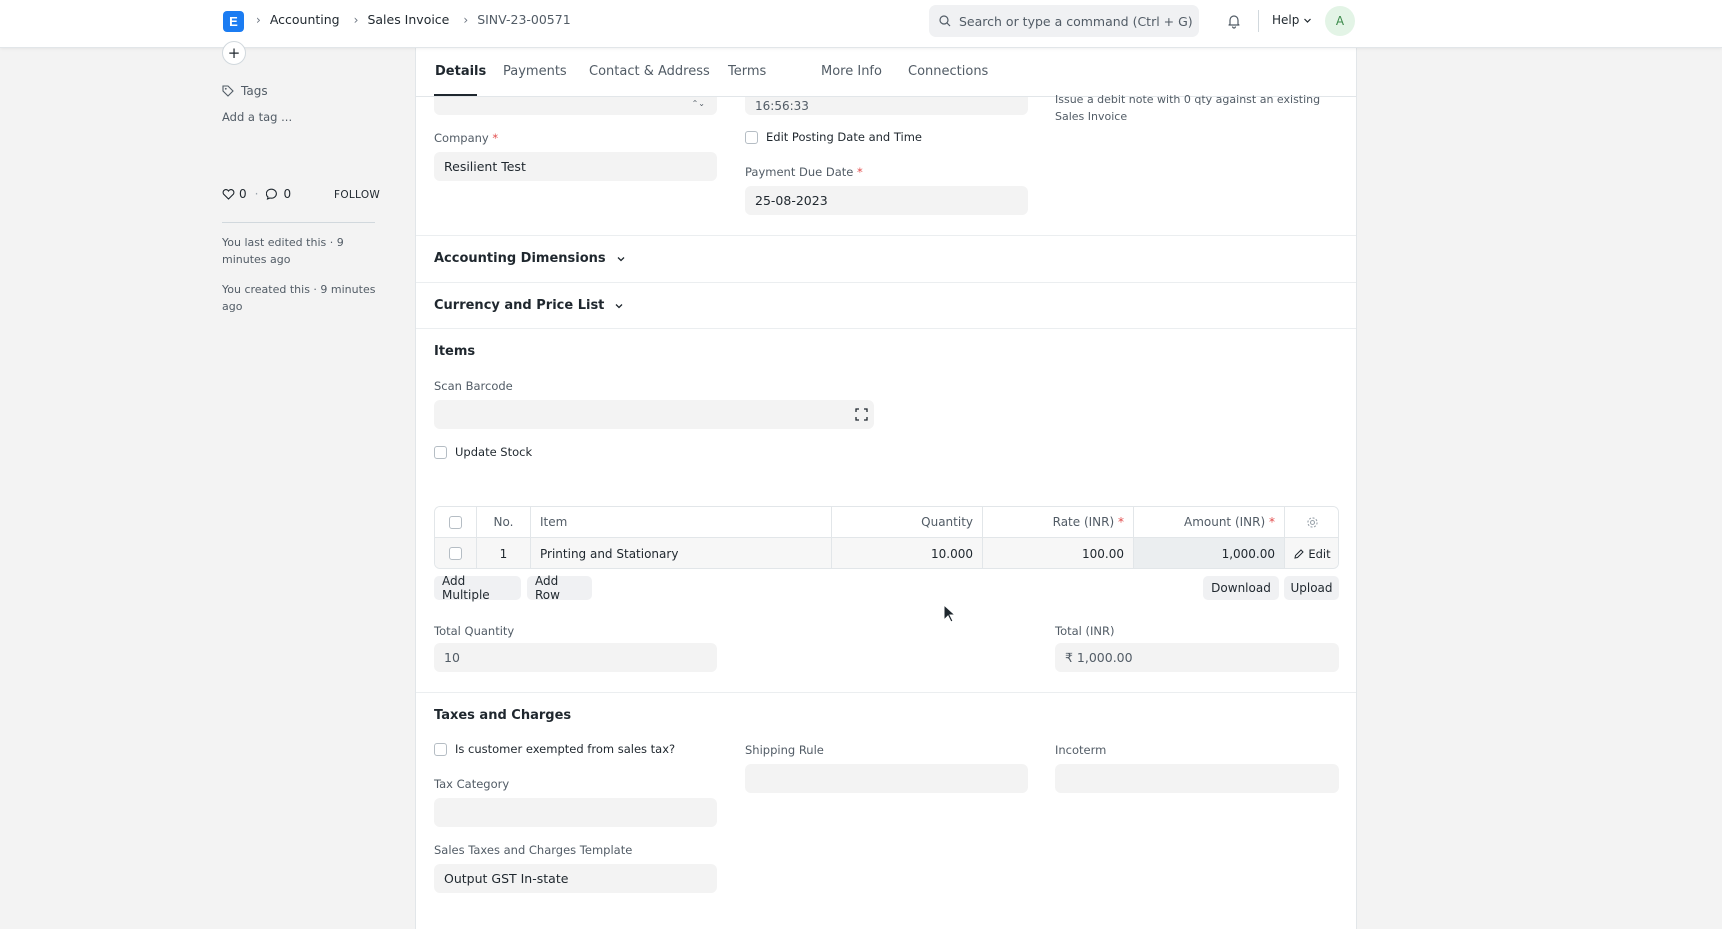  Describe the element at coordinates (1234, 21) in the screenshot. I see `bell-icon` at that location.